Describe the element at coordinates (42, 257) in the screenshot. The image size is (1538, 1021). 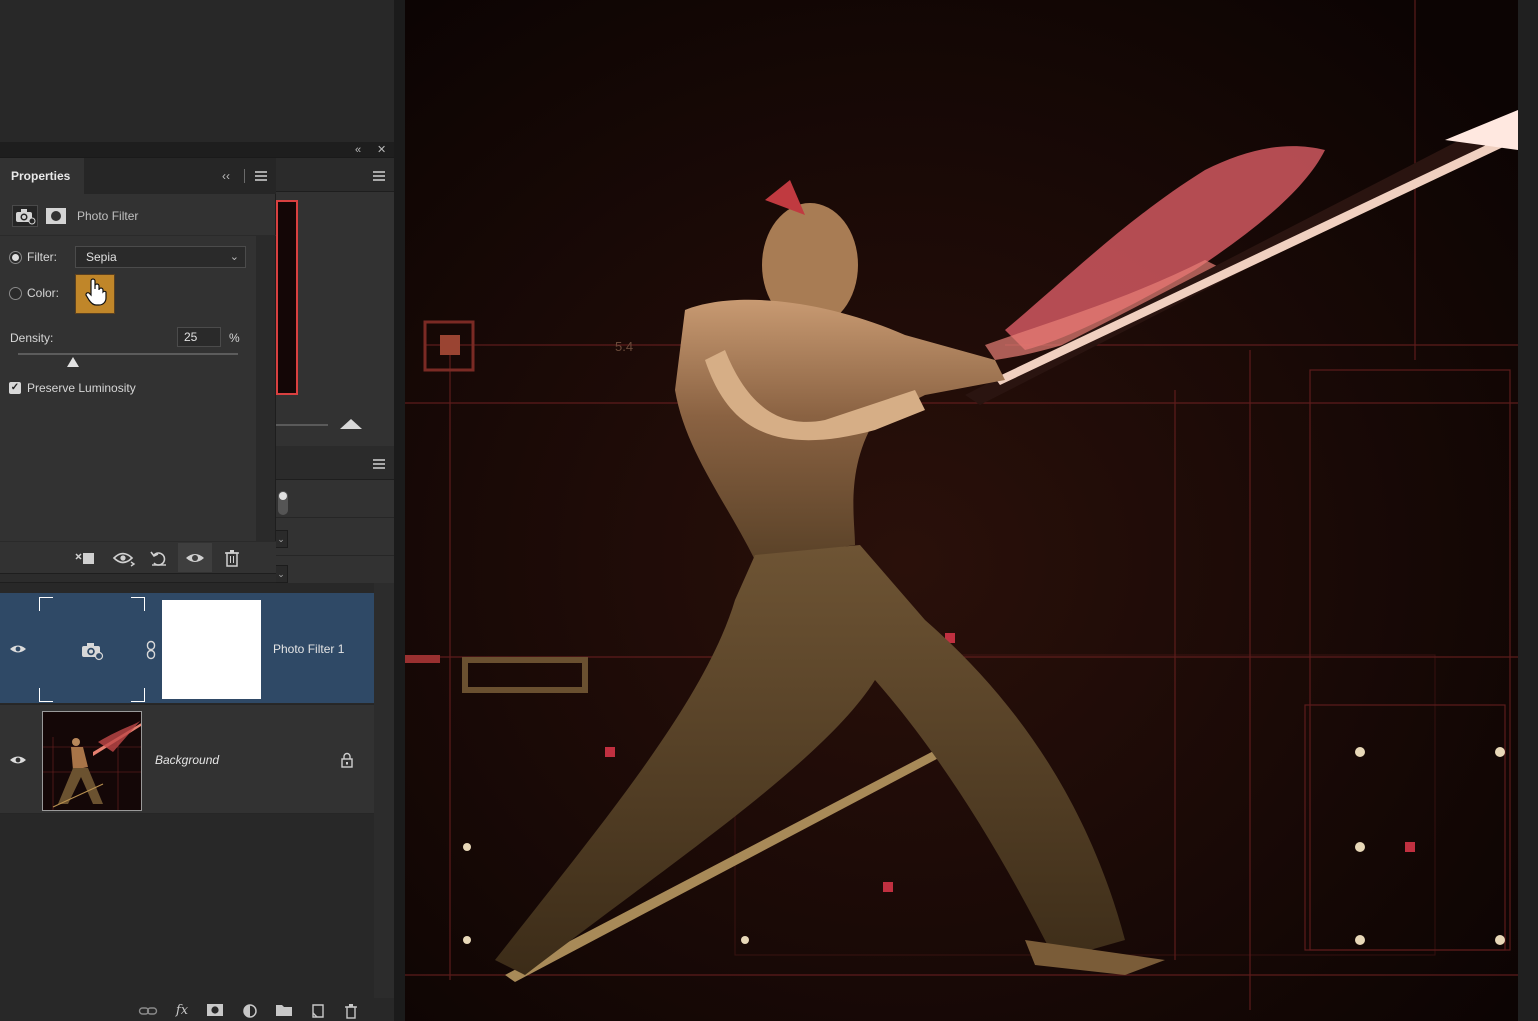
I see `filter-label: Filter:` at that location.